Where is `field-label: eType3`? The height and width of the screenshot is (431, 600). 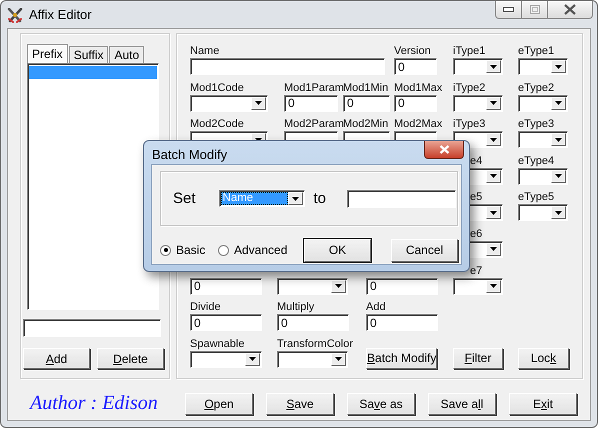 field-label: eType3 is located at coordinates (536, 124).